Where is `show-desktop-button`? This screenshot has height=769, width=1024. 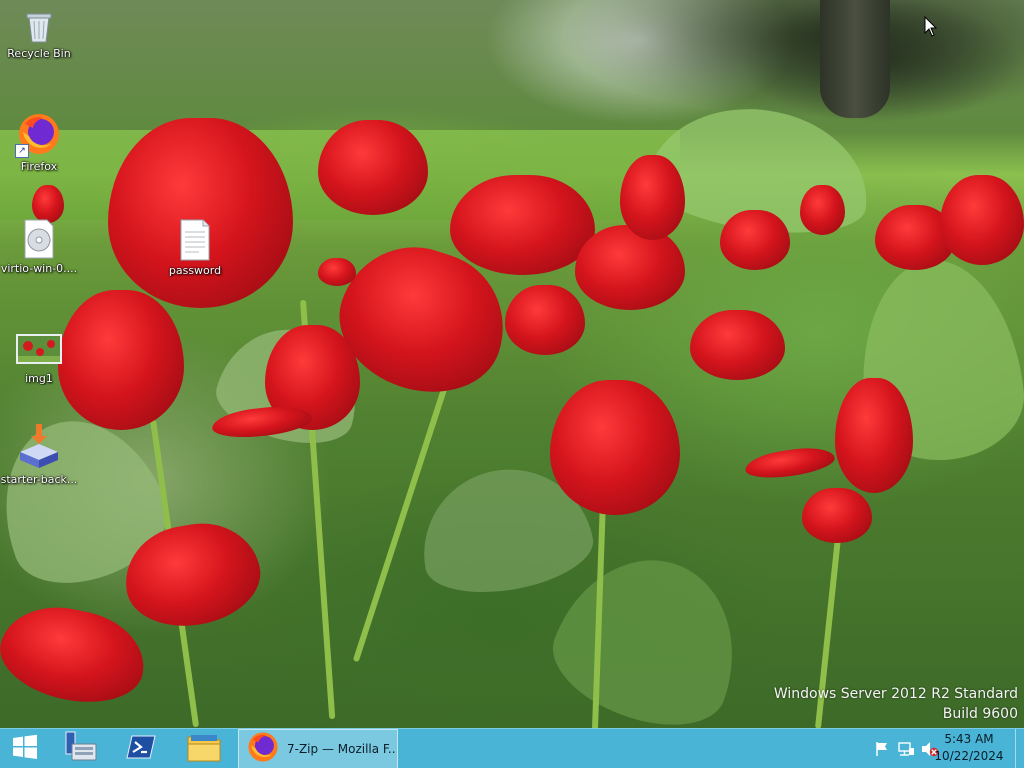 show-desktop-button is located at coordinates (1019, 749).